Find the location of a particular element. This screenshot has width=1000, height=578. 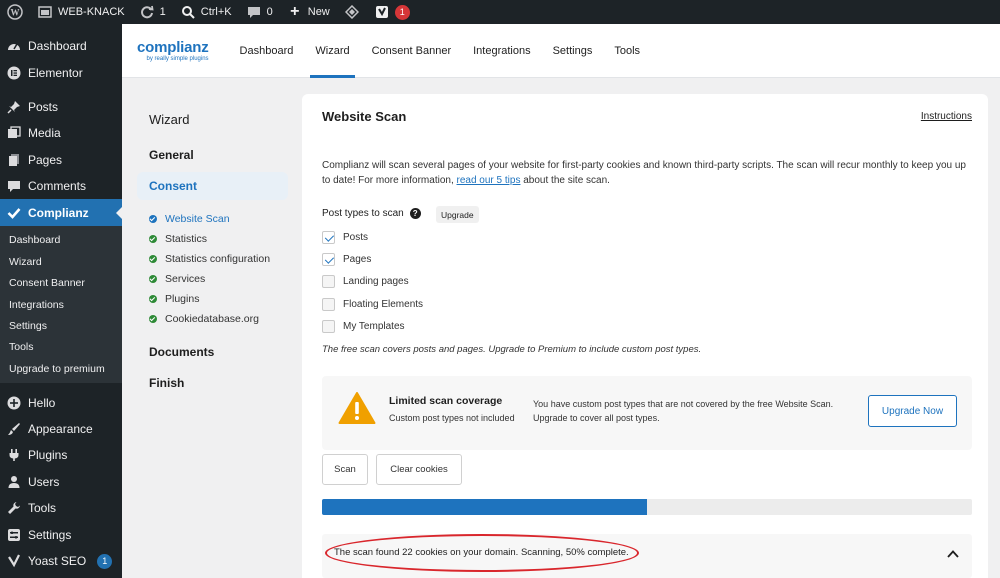

menu-item-settings: Settings is located at coordinates (61, 534).